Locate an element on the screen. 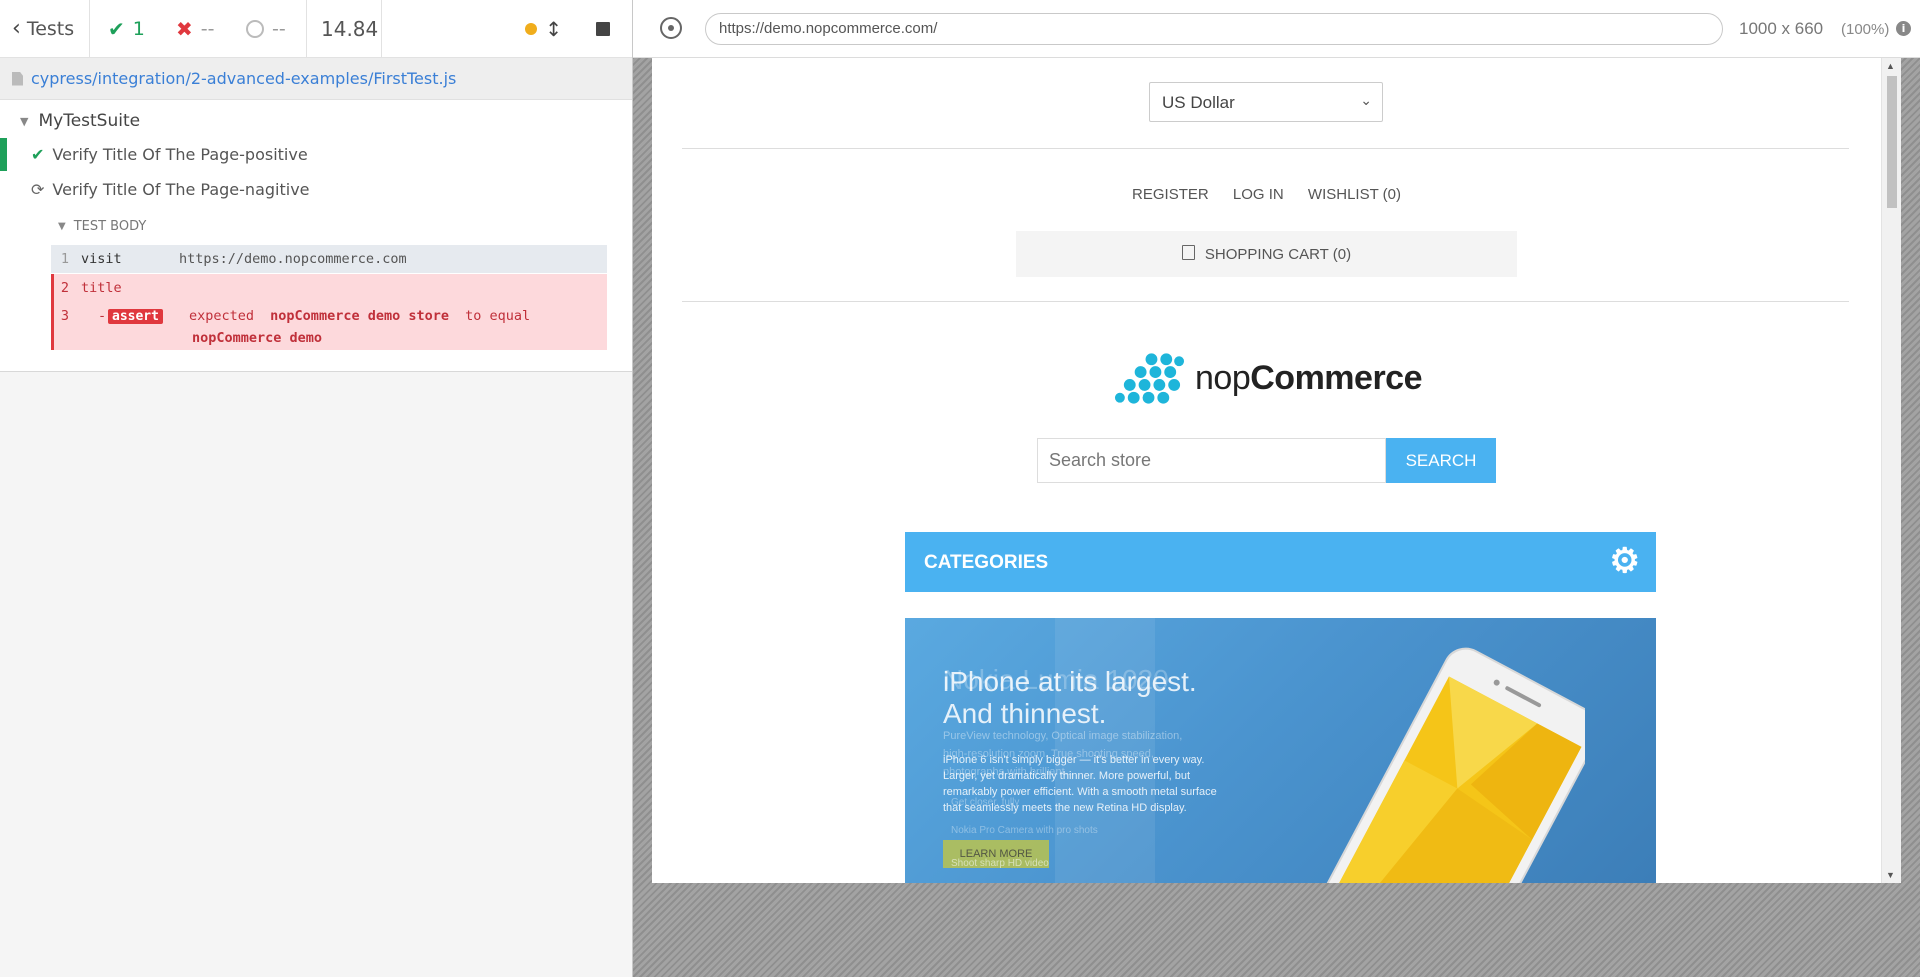 This screenshot has height=977, width=1920. header-divider is located at coordinates (1265, 148).